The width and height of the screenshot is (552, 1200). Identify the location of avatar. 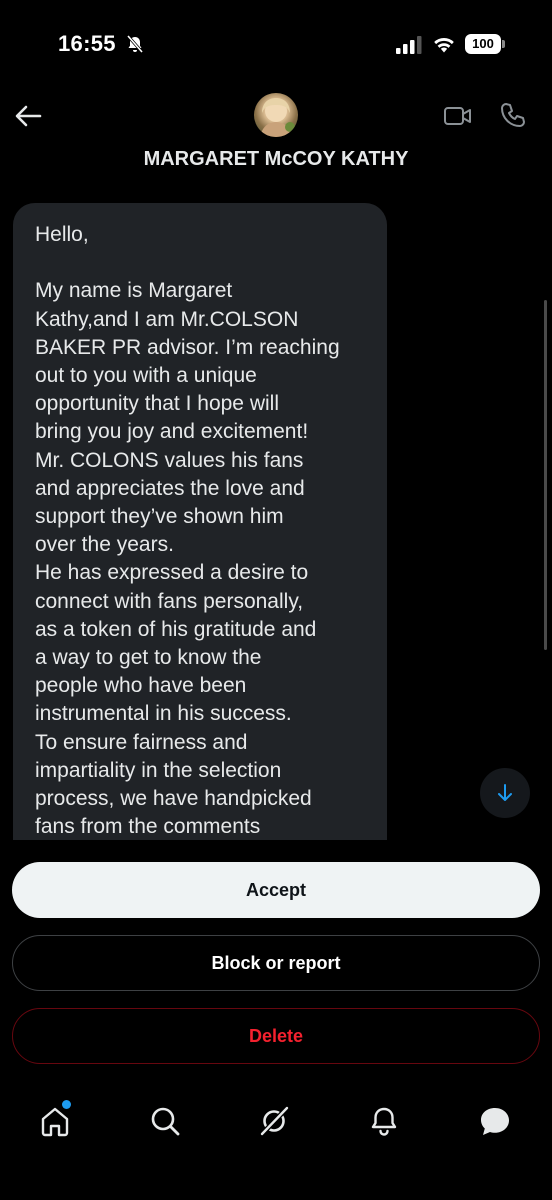
(276, 115).